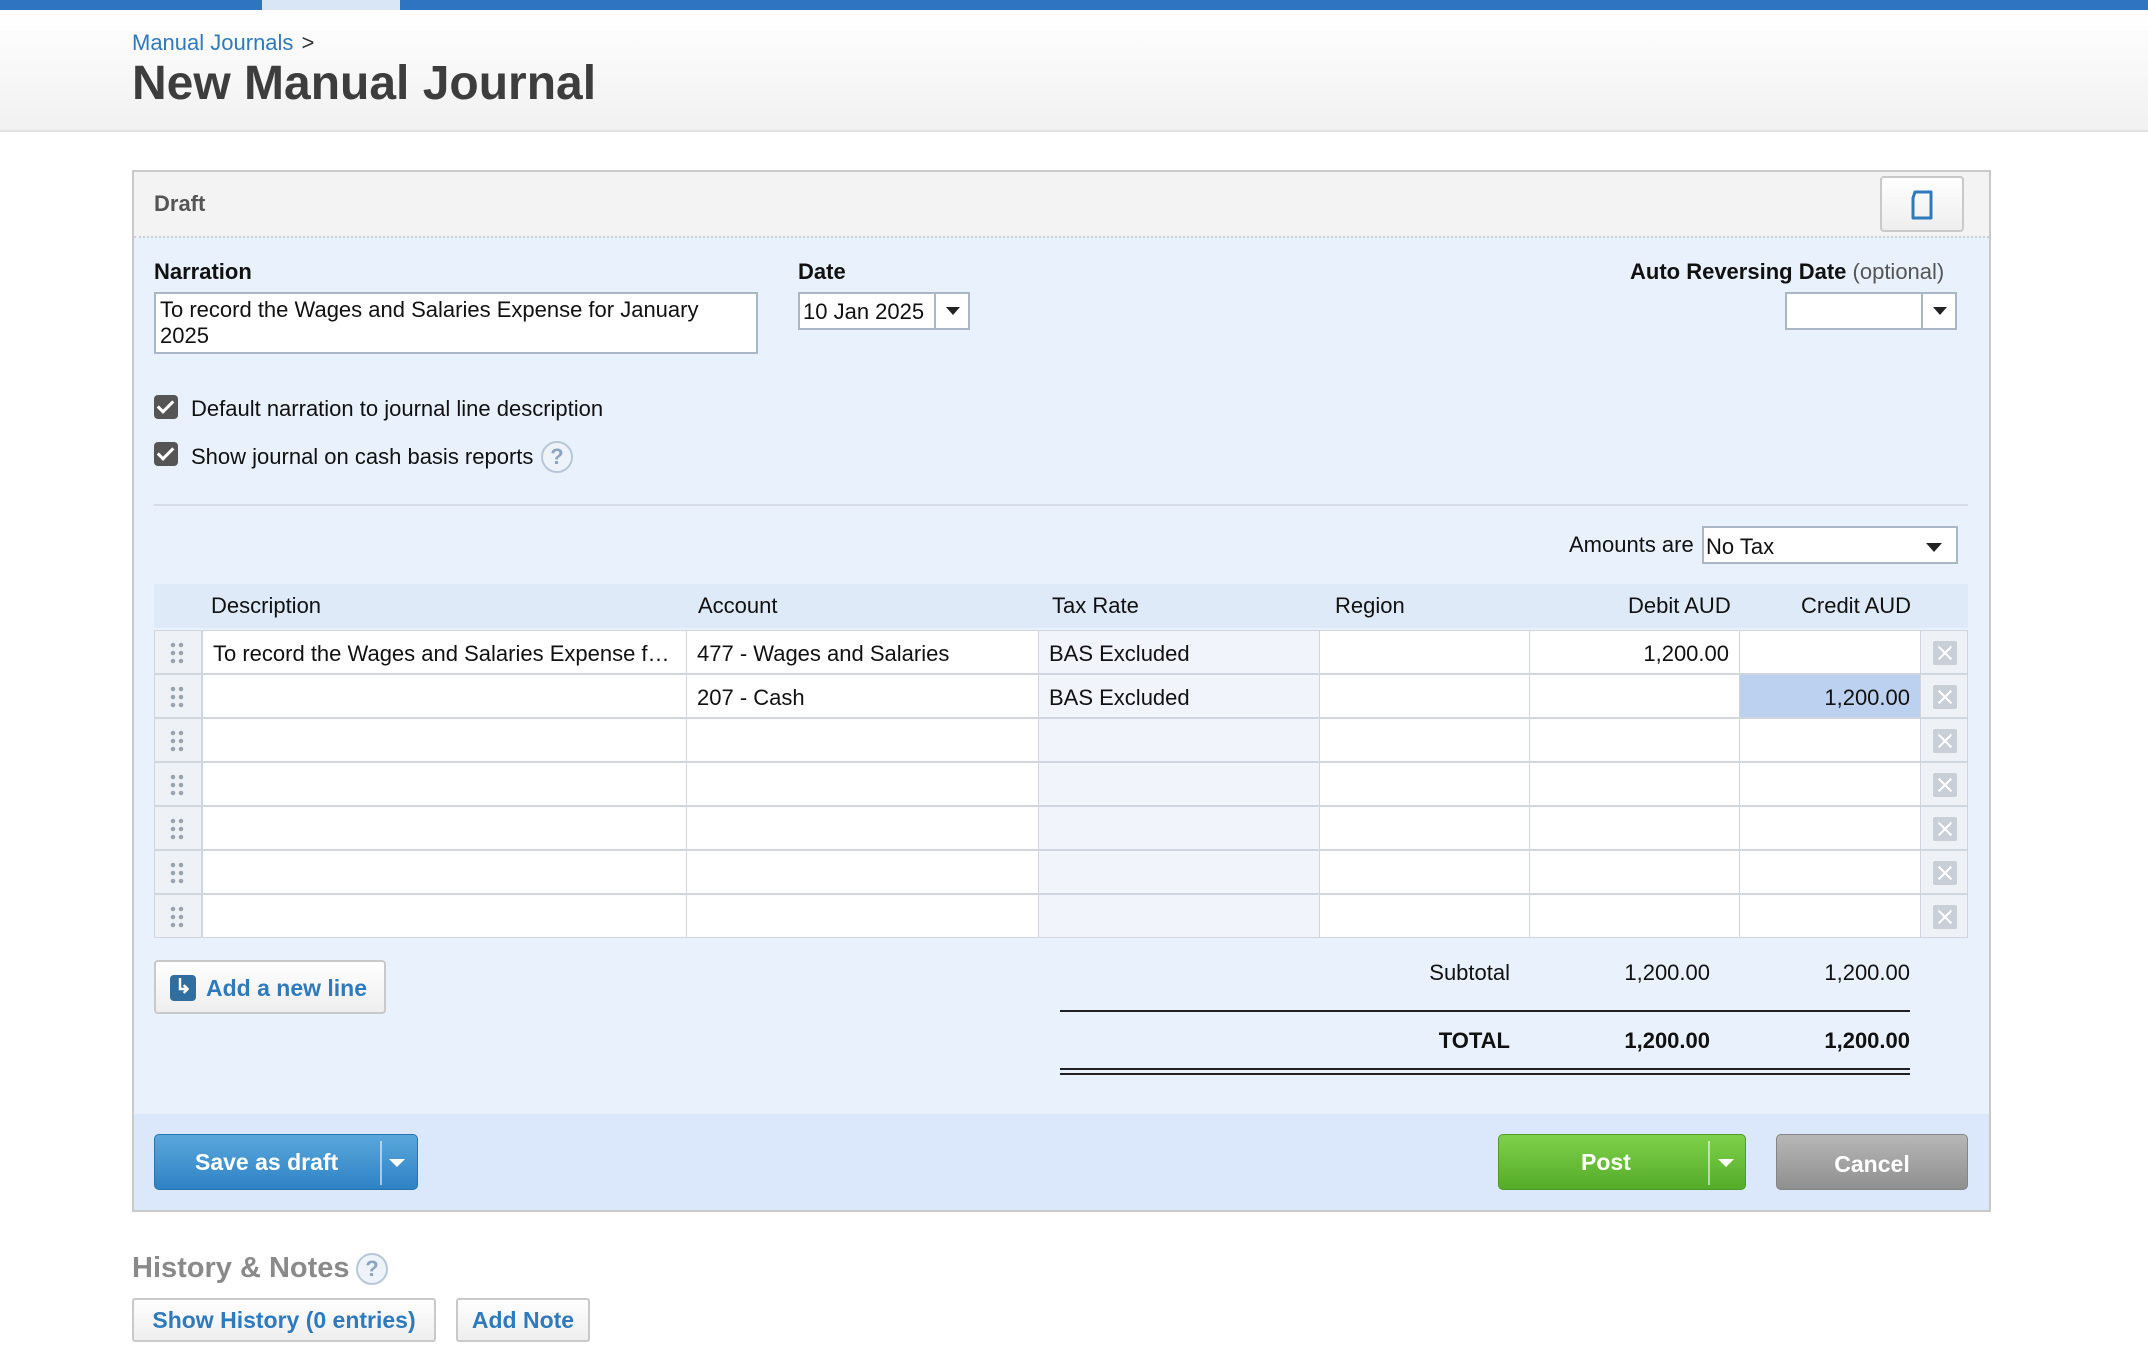  What do you see at coordinates (523, 1320) in the screenshot?
I see `add-note-button: Add Note` at bounding box center [523, 1320].